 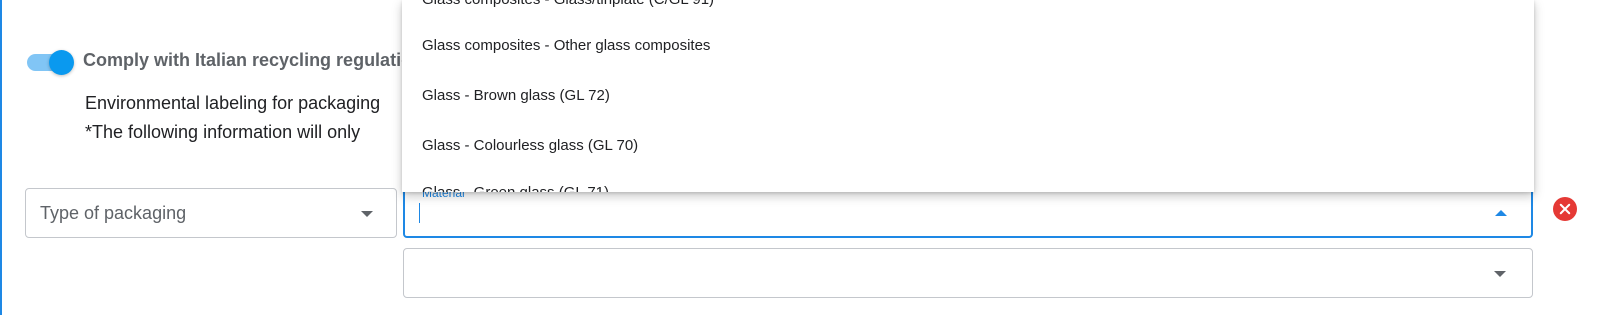 I want to click on text-cursor, so click(x=419, y=213).